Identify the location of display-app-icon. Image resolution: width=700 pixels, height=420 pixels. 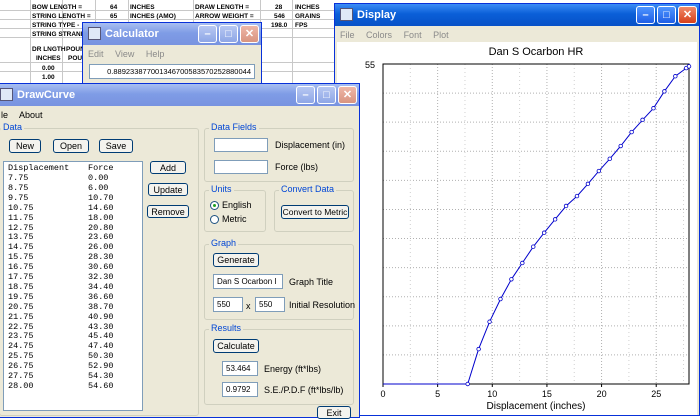
(346, 14).